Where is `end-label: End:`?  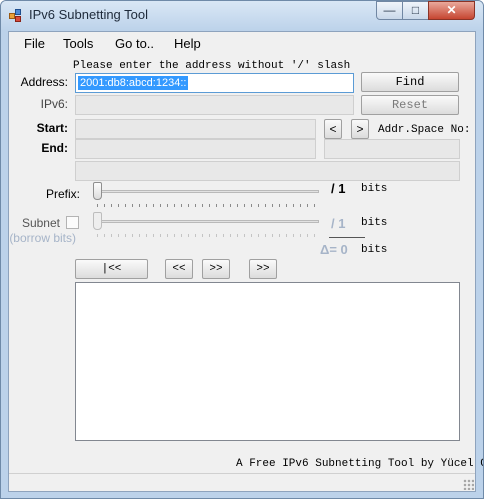 end-label: End: is located at coordinates (54, 148).